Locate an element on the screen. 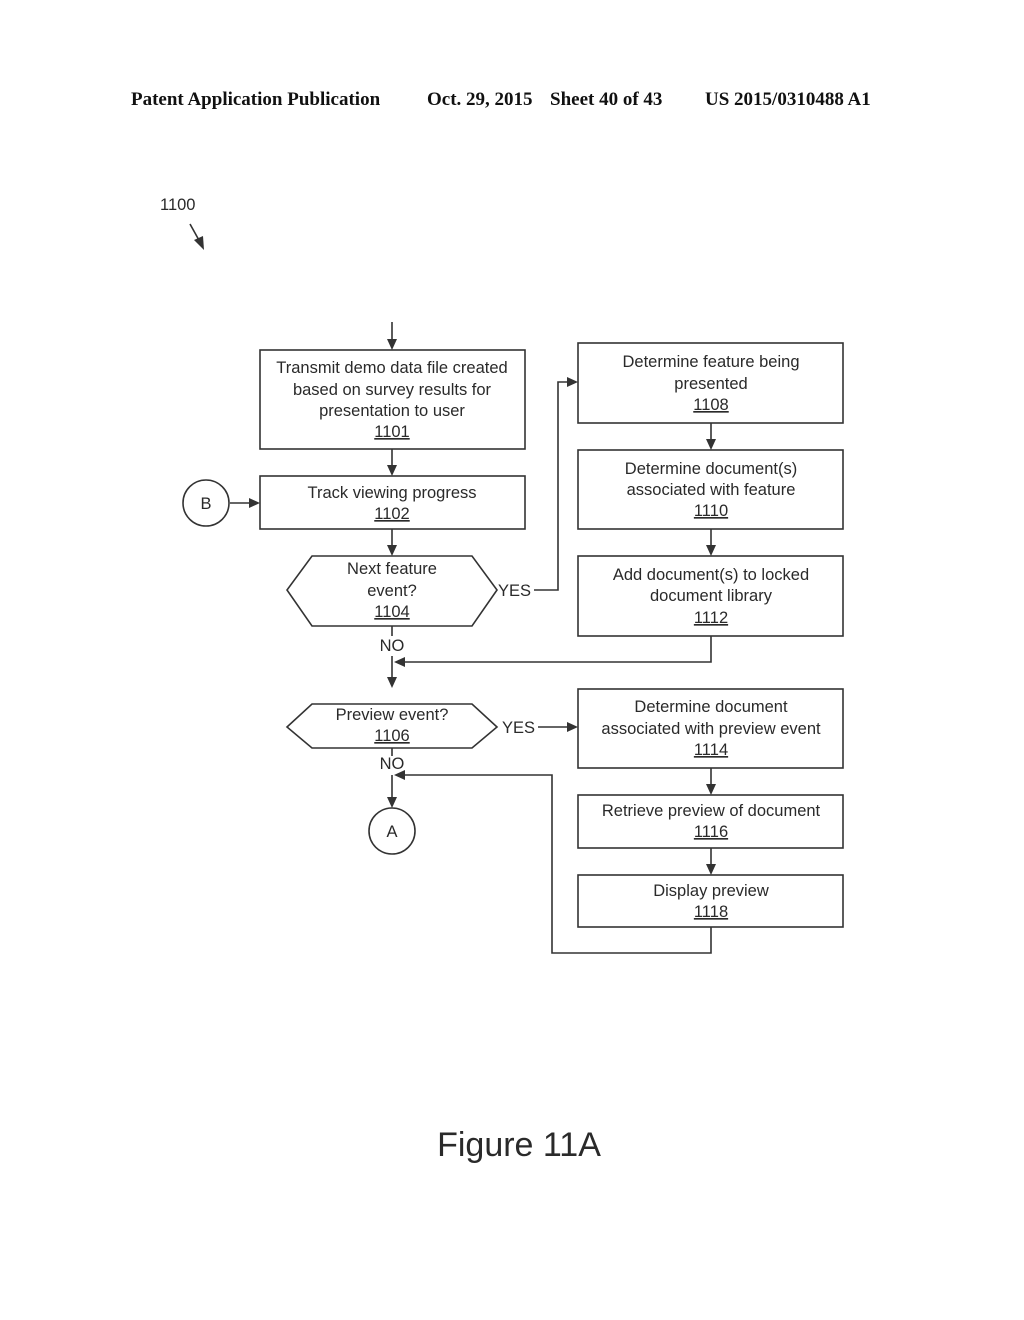 The image size is (1024, 1320). connector-b: B is located at coordinates (206, 503).